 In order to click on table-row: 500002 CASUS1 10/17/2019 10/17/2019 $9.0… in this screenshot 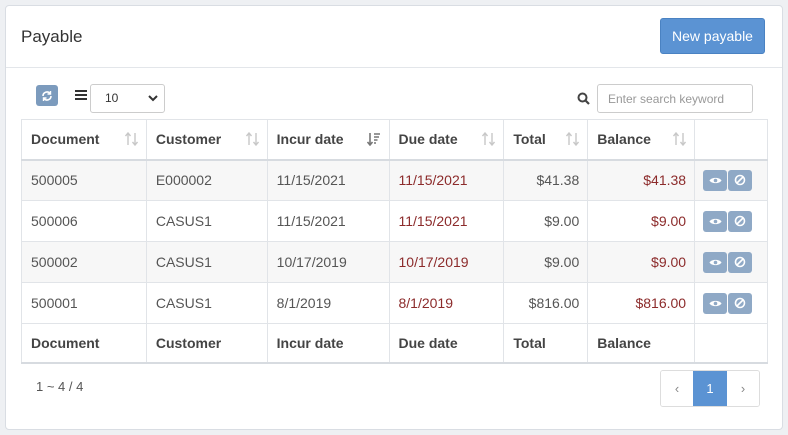, I will do `click(394, 262)`.